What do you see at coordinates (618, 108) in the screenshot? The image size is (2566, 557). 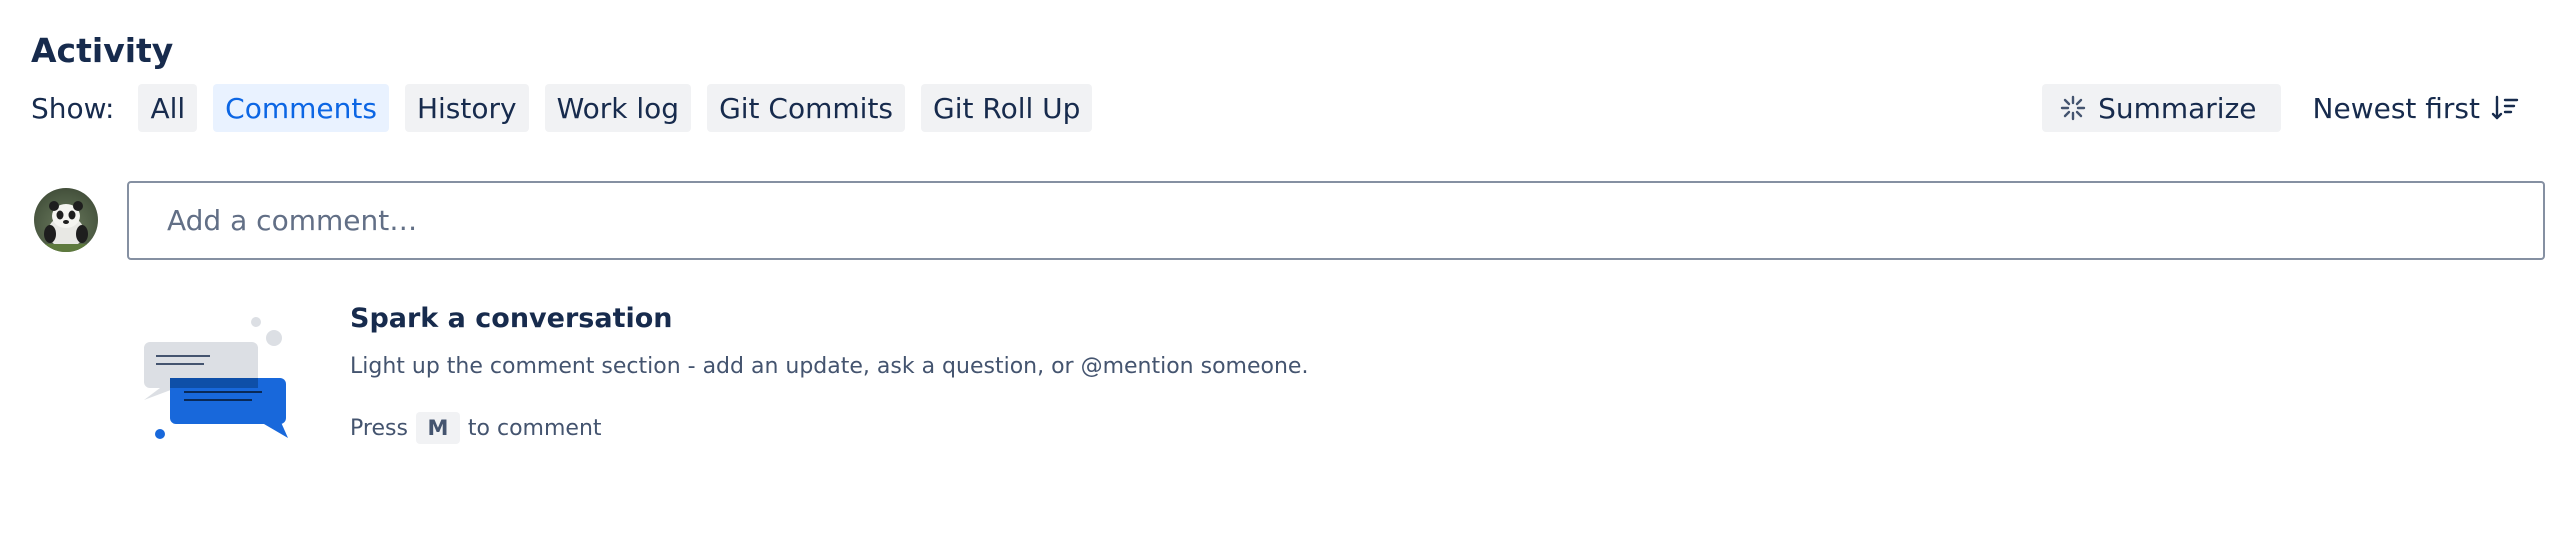 I see `filter-work-log: Work log` at bounding box center [618, 108].